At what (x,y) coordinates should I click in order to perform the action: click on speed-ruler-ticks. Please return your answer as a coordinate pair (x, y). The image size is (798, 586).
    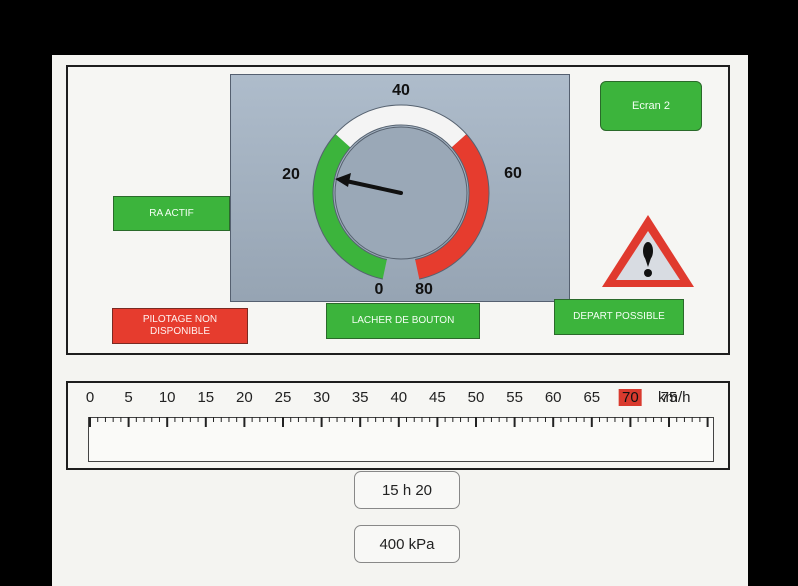
    Looking at the image, I should click on (399, 422).